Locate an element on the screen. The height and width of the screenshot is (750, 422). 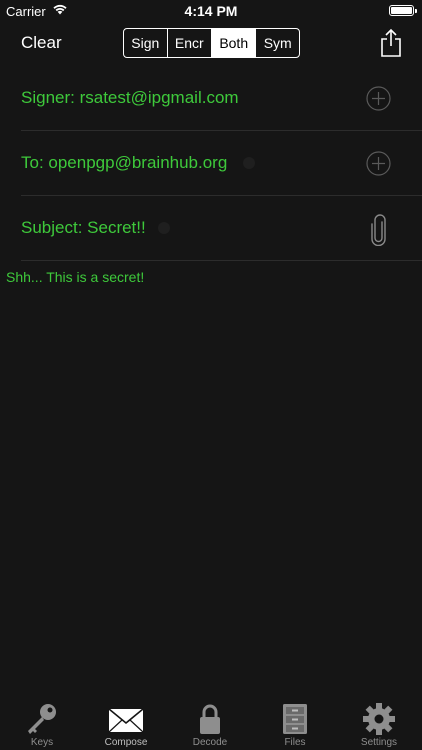
recipient-row: To: openpgp@brainhub.org is located at coordinates (221, 163).